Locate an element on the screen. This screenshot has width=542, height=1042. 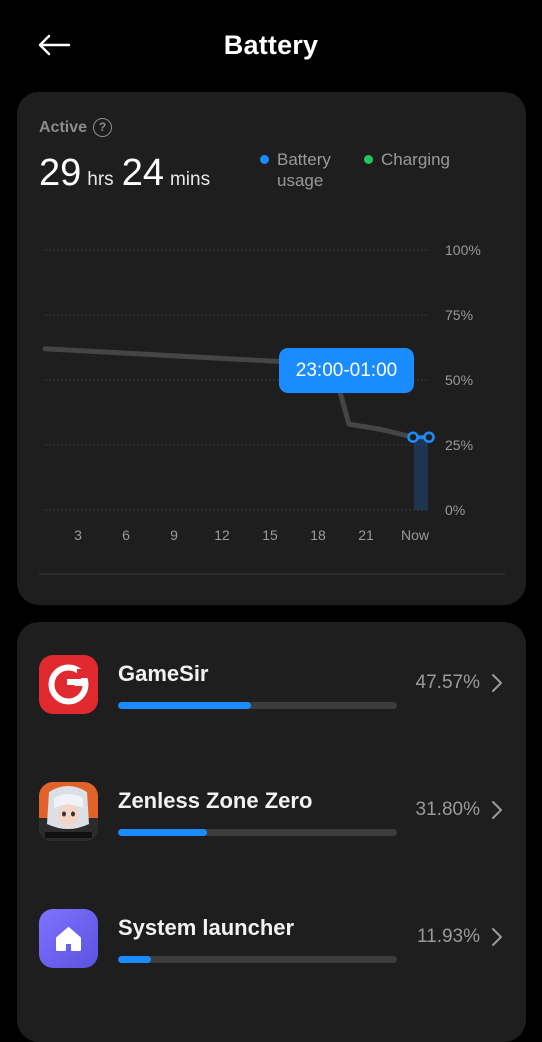
usage-percent: 31.80% is located at coordinates (447, 809).